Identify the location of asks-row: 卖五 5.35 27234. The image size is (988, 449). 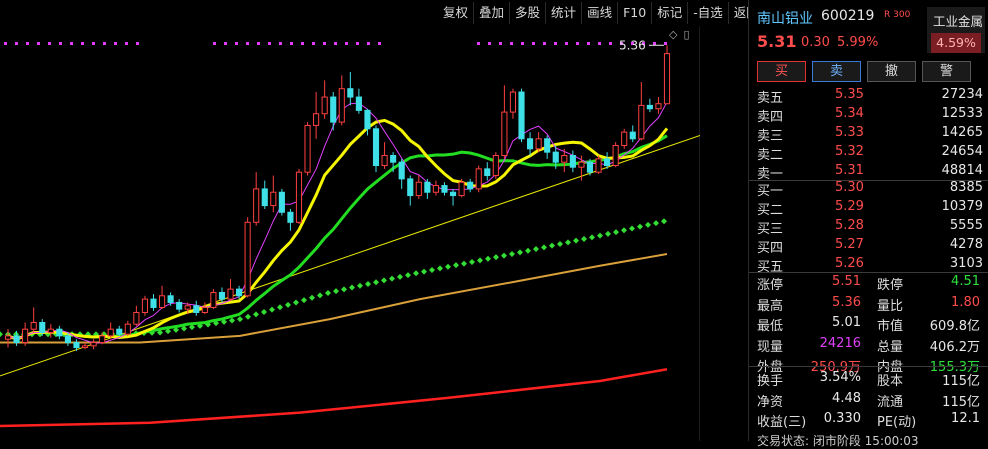
(868, 96).